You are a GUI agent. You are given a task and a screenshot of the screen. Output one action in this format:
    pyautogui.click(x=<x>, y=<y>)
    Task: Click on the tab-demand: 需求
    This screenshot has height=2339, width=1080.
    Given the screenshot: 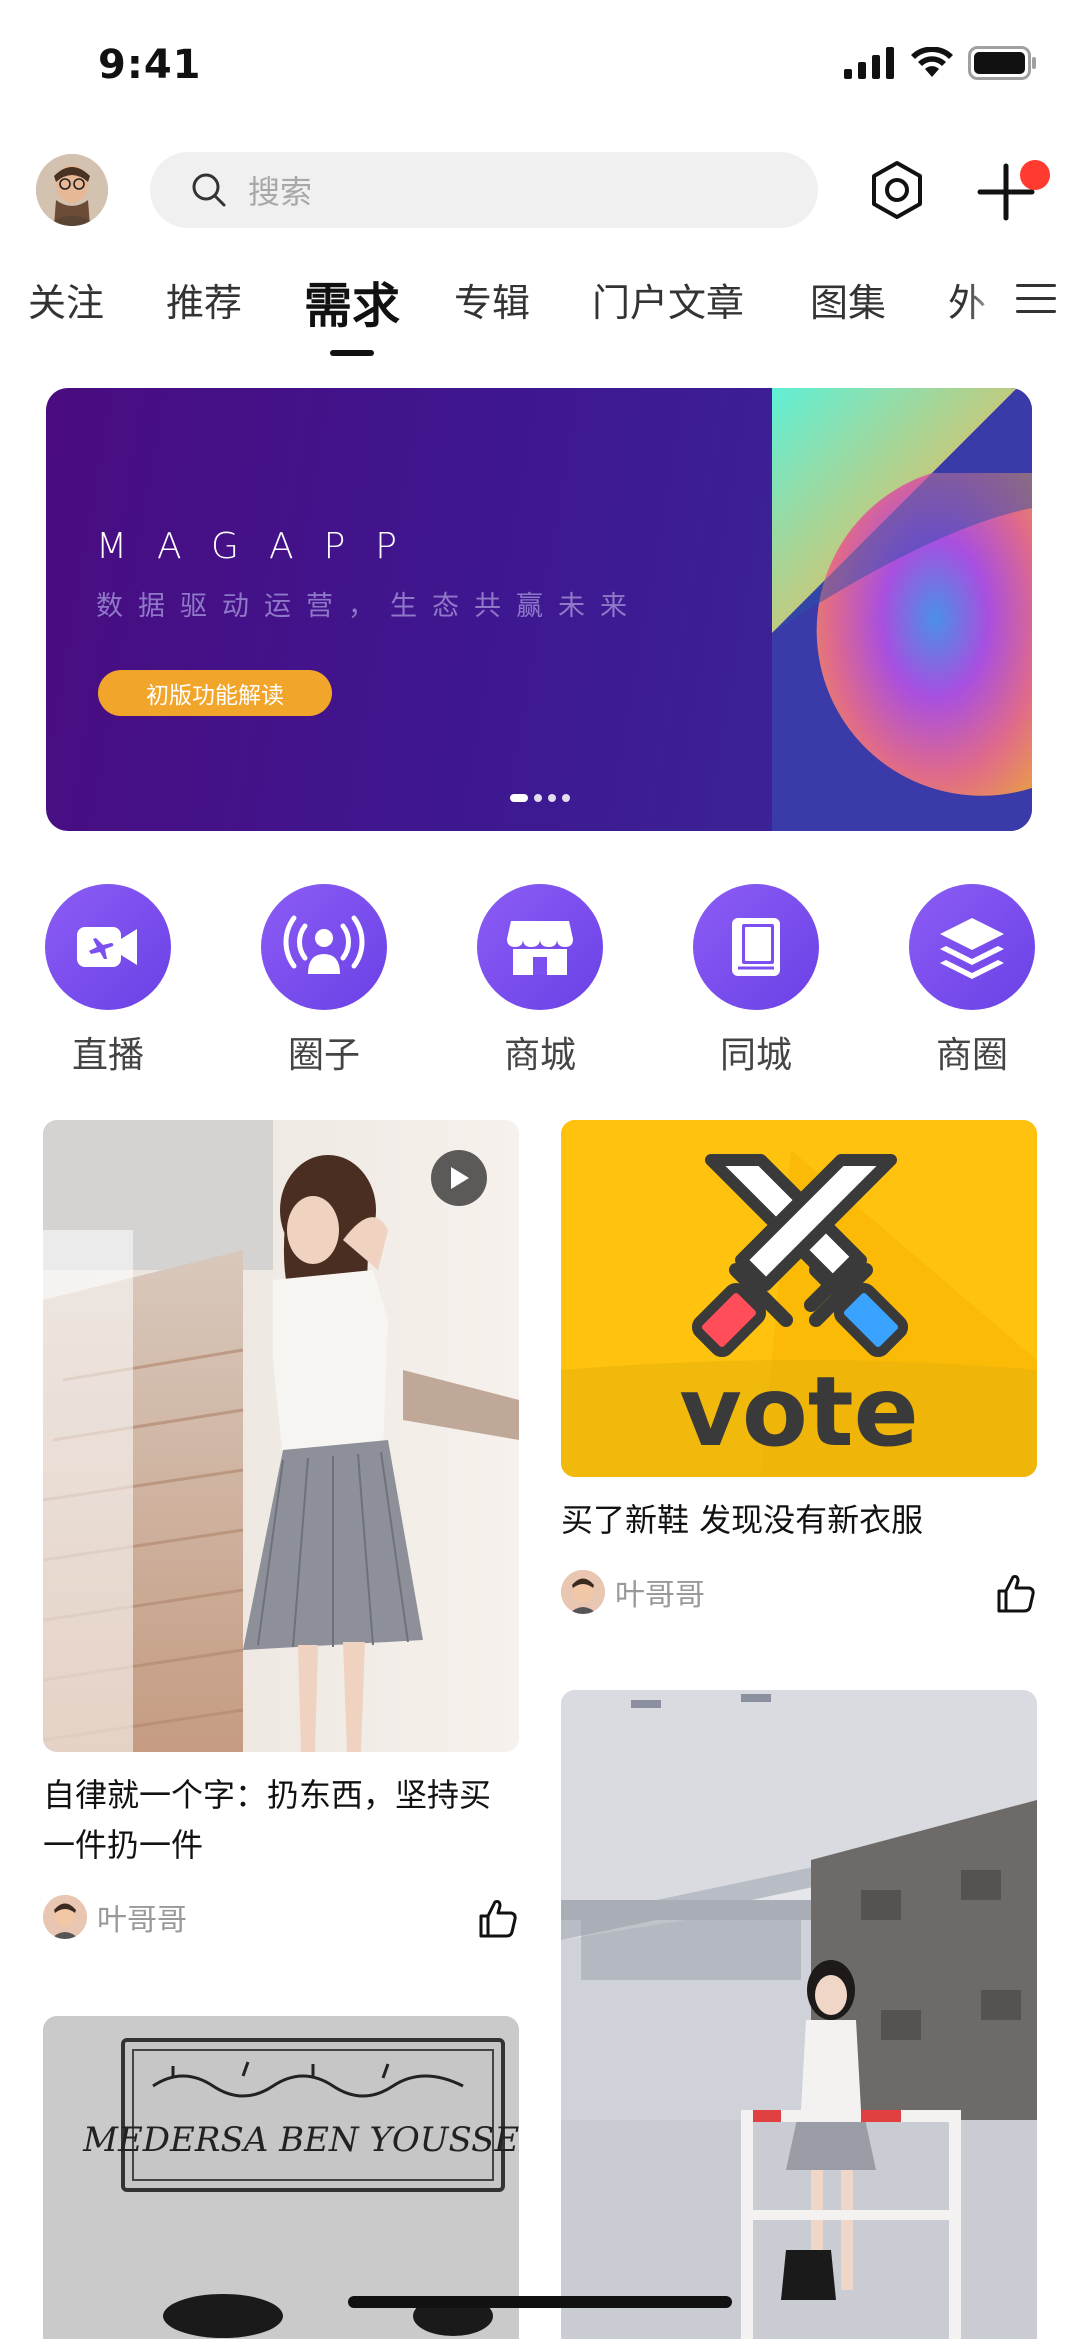 What is the action you would take?
    pyautogui.click(x=352, y=301)
    